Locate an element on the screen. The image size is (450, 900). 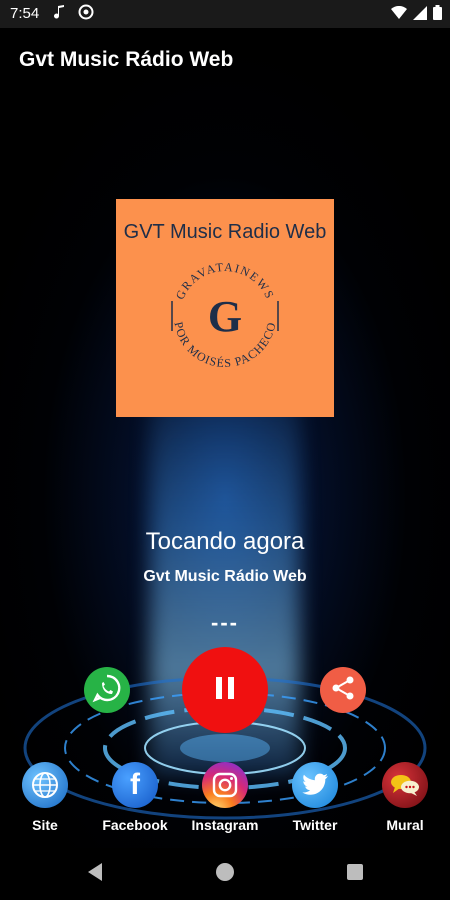
now-playing-label: Tocando agora is located at coordinates (225, 541).